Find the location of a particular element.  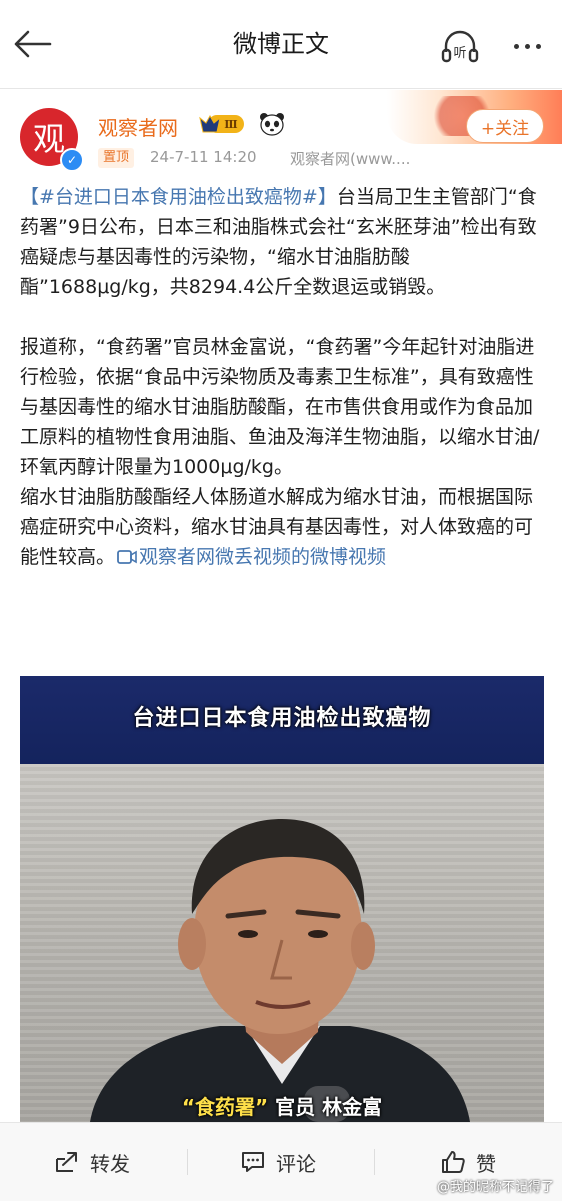

headphones-icon: 听 is located at coordinates (460, 46).